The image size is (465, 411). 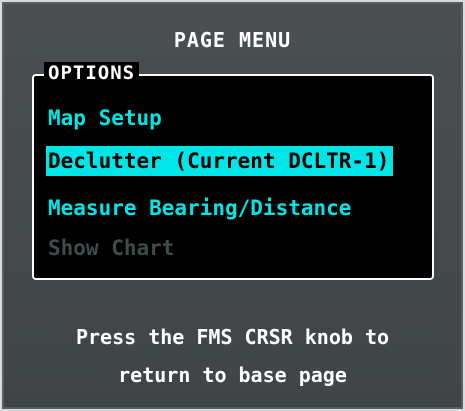 What do you see at coordinates (92, 73) in the screenshot?
I see `options-label: OPTIONS` at bounding box center [92, 73].